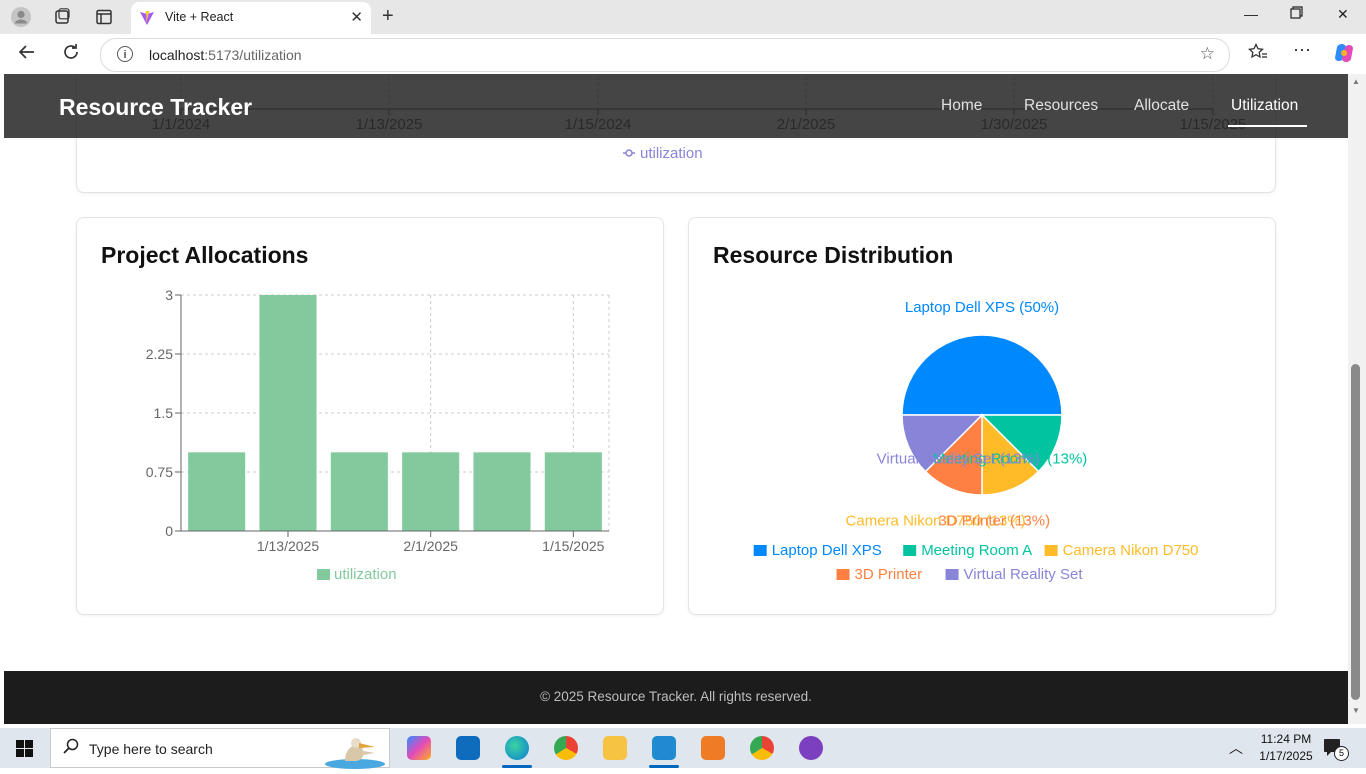 This screenshot has width=1366, height=774. What do you see at coordinates (1343, 14) in the screenshot?
I see `close-window-icon: ✕` at bounding box center [1343, 14].